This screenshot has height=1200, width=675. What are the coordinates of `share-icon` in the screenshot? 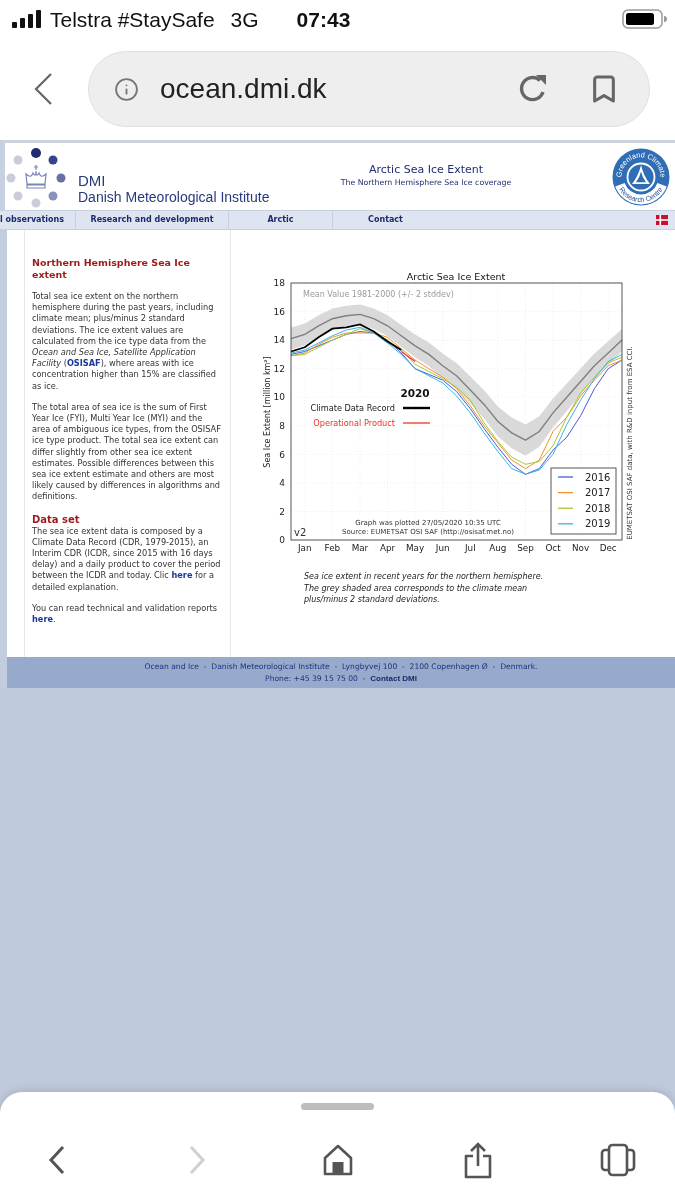 It's located at (477, 1160).